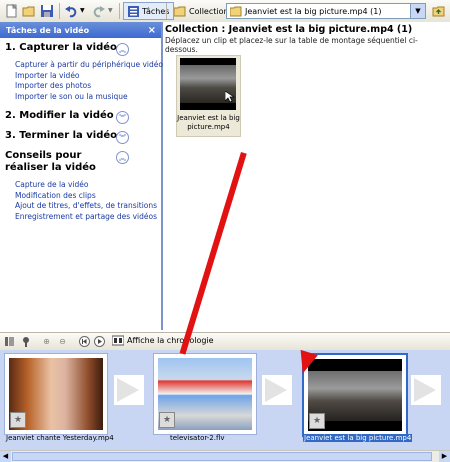 Image resolution: width=450 pixels, height=462 pixels. Describe the element at coordinates (133, 11) in the screenshot. I see `tasks-icon` at that location.